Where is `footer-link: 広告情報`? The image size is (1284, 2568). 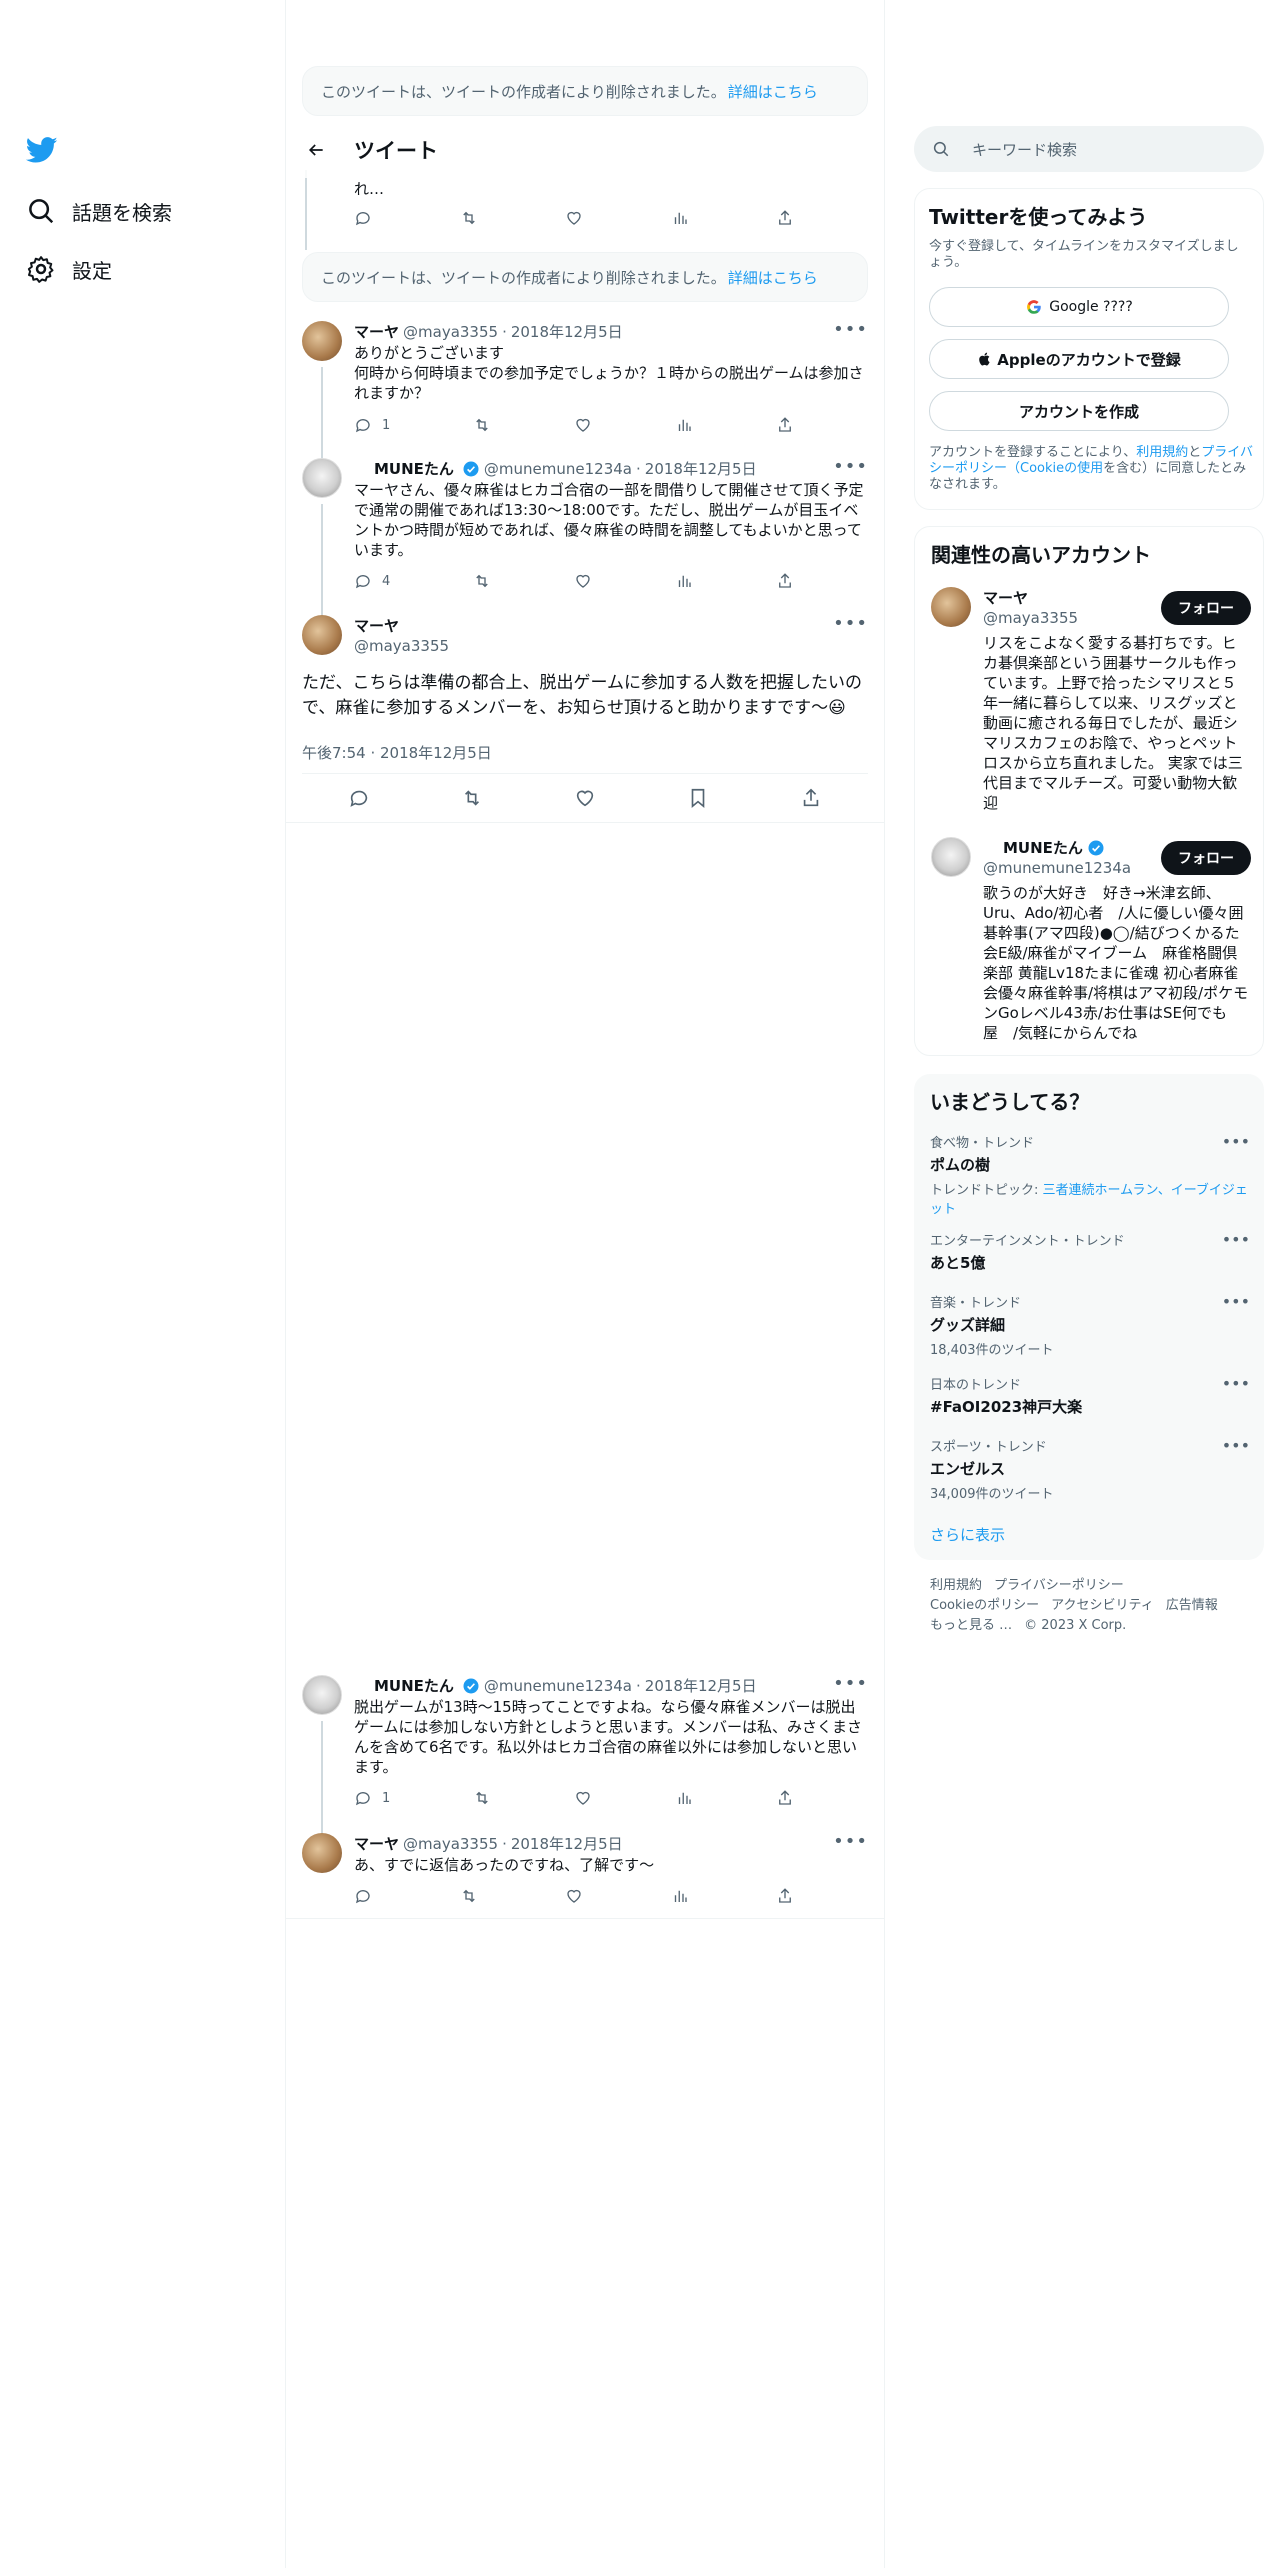 footer-link: 広告情報 is located at coordinates (1192, 1605).